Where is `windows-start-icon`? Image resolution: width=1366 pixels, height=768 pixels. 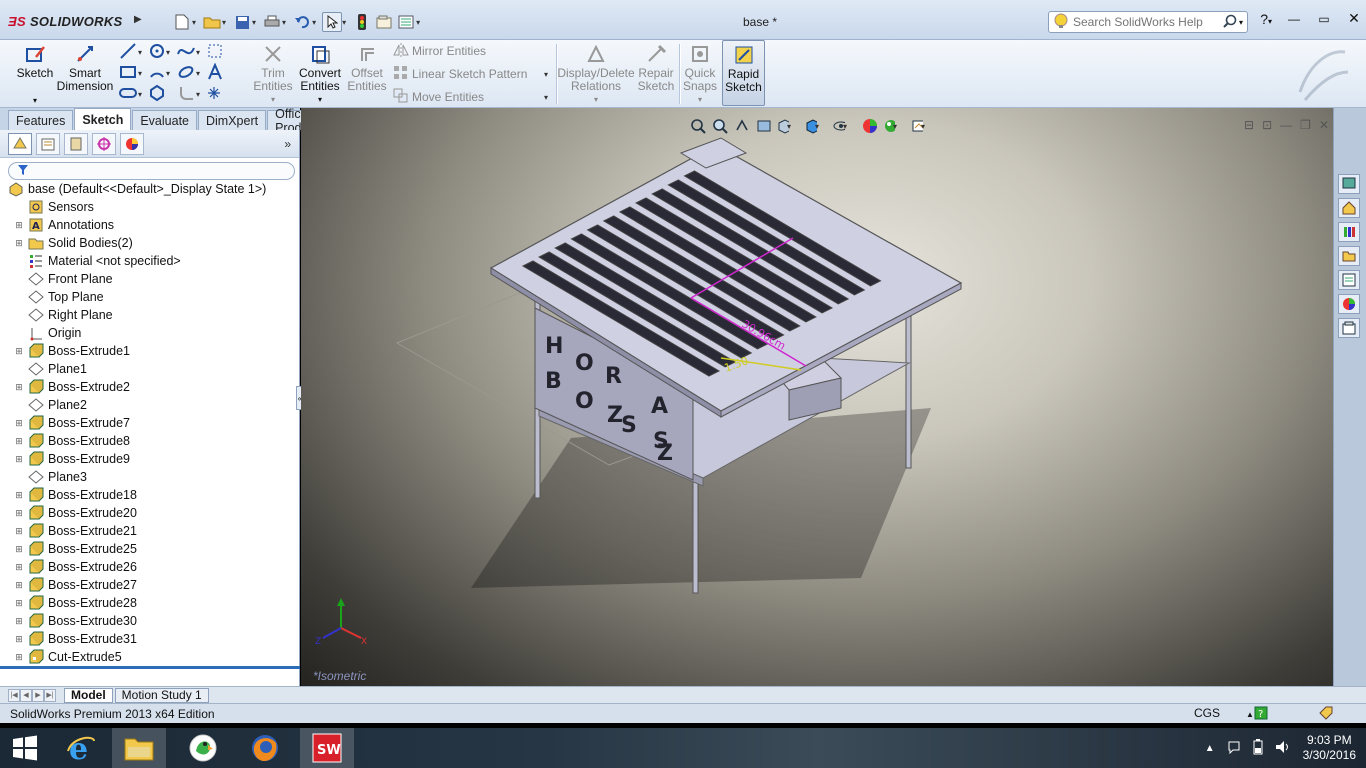 windows-start-icon is located at coordinates (25, 748).